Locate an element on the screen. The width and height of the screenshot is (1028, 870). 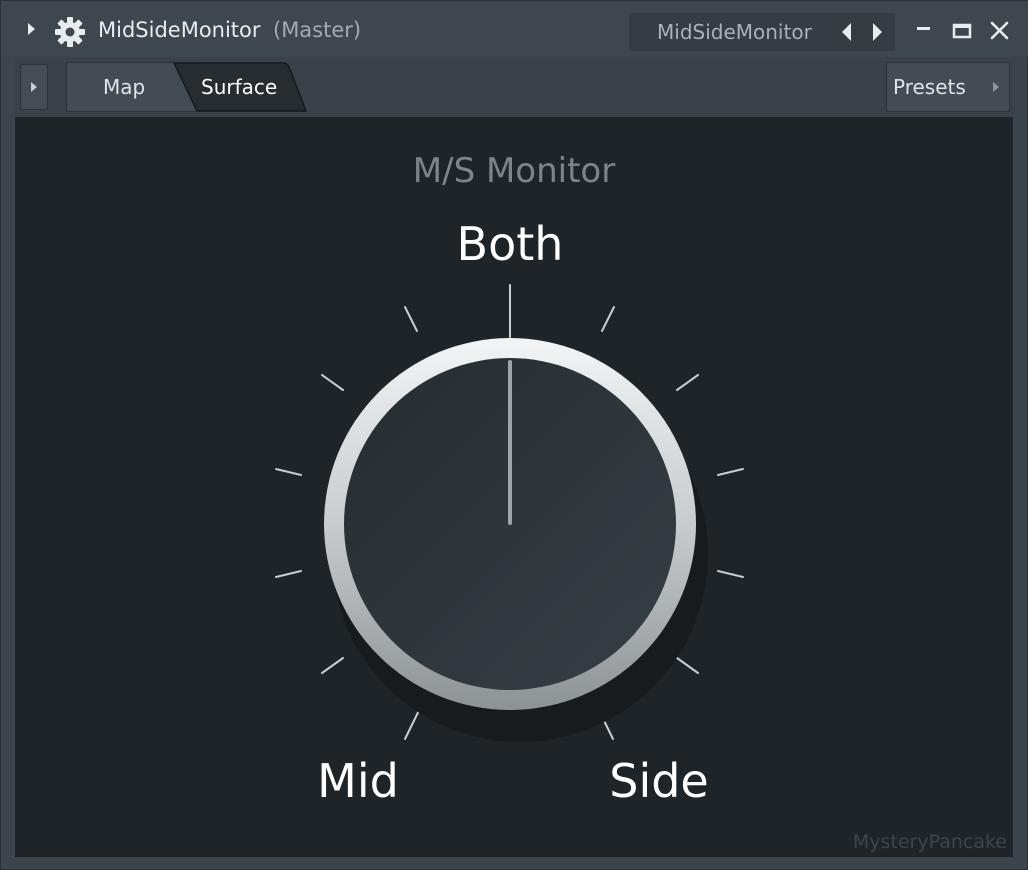
gear-icon is located at coordinates (70, 32).